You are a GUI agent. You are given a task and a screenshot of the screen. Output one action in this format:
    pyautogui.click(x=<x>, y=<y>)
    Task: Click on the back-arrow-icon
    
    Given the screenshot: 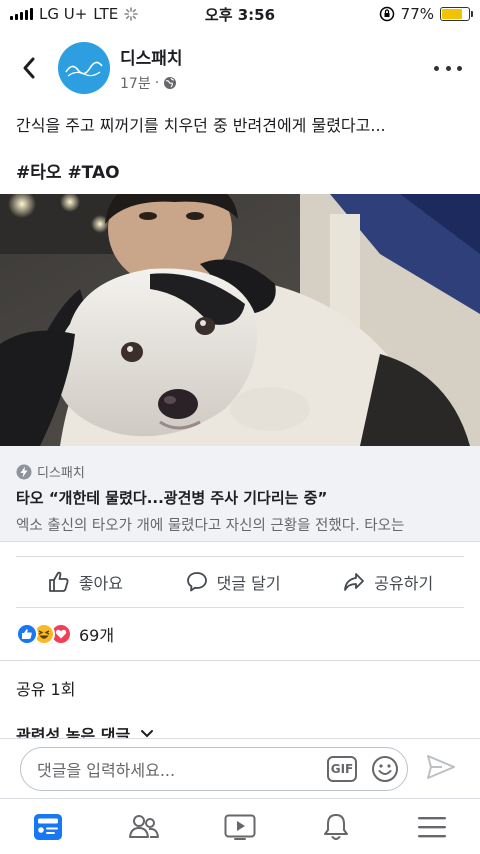 What is the action you would take?
    pyautogui.click(x=29, y=68)
    